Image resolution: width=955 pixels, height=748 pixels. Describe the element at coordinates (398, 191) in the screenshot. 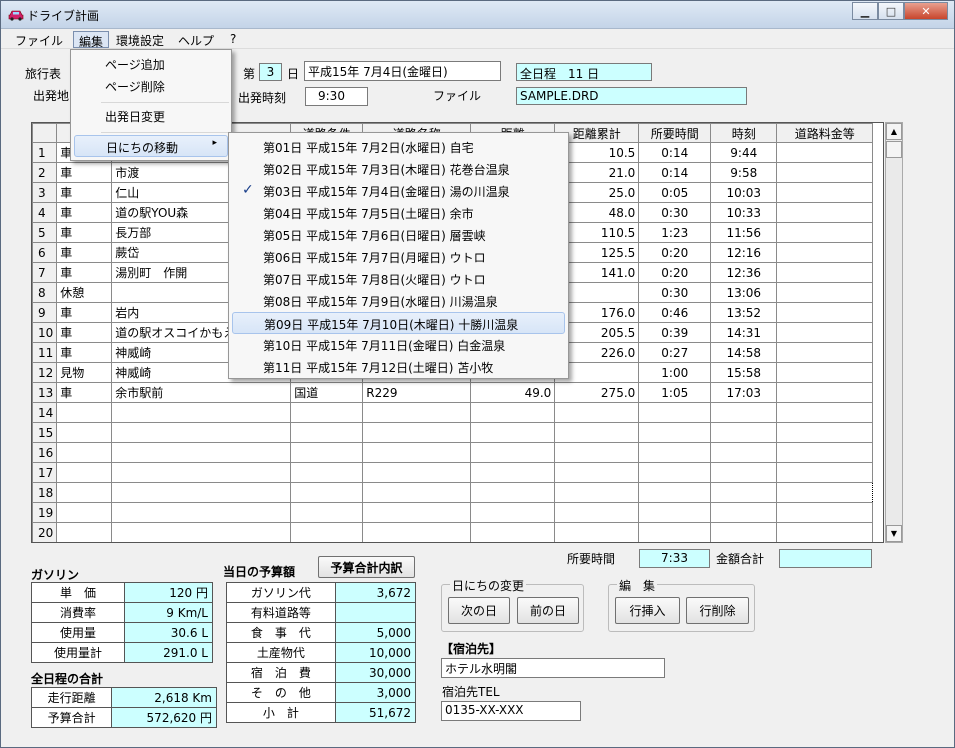

I see `submenu-item-day: ✓ 第03日 平成15年 7月4日(金曜日) 湯の川温泉` at that location.